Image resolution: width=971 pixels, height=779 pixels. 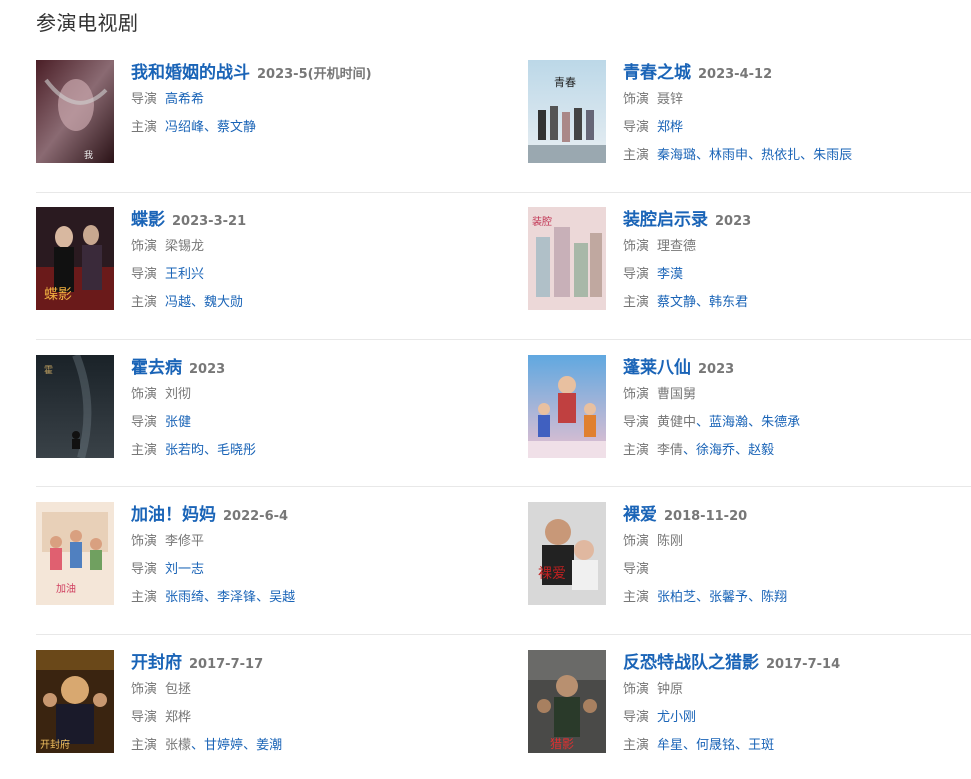 I want to click on role-name: 包拯, so click(x=178, y=689).